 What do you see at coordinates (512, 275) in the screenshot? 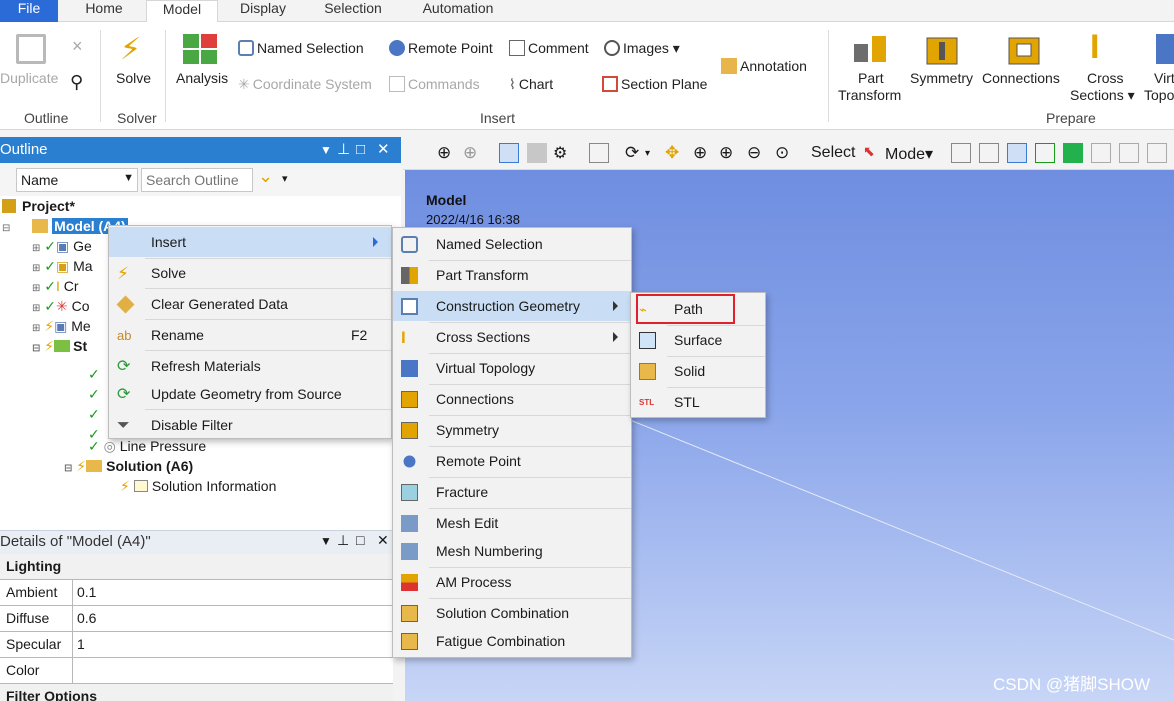
I see `menu-item-part-transform: Part Transform` at bounding box center [512, 275].